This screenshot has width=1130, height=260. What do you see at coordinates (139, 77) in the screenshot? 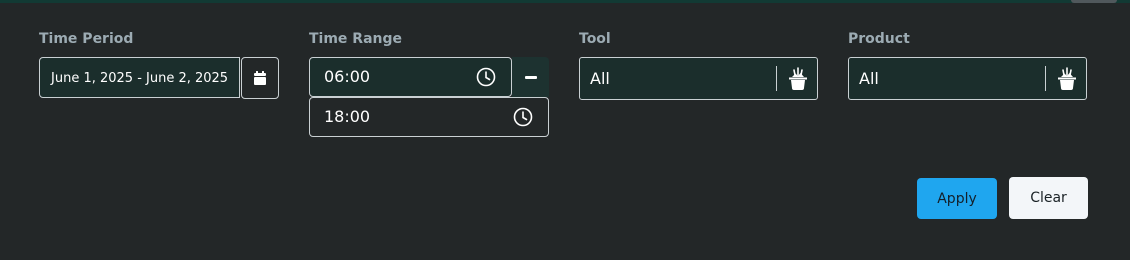
I see `time-period-input: June 1, 2025 - June 2, 2025` at bounding box center [139, 77].